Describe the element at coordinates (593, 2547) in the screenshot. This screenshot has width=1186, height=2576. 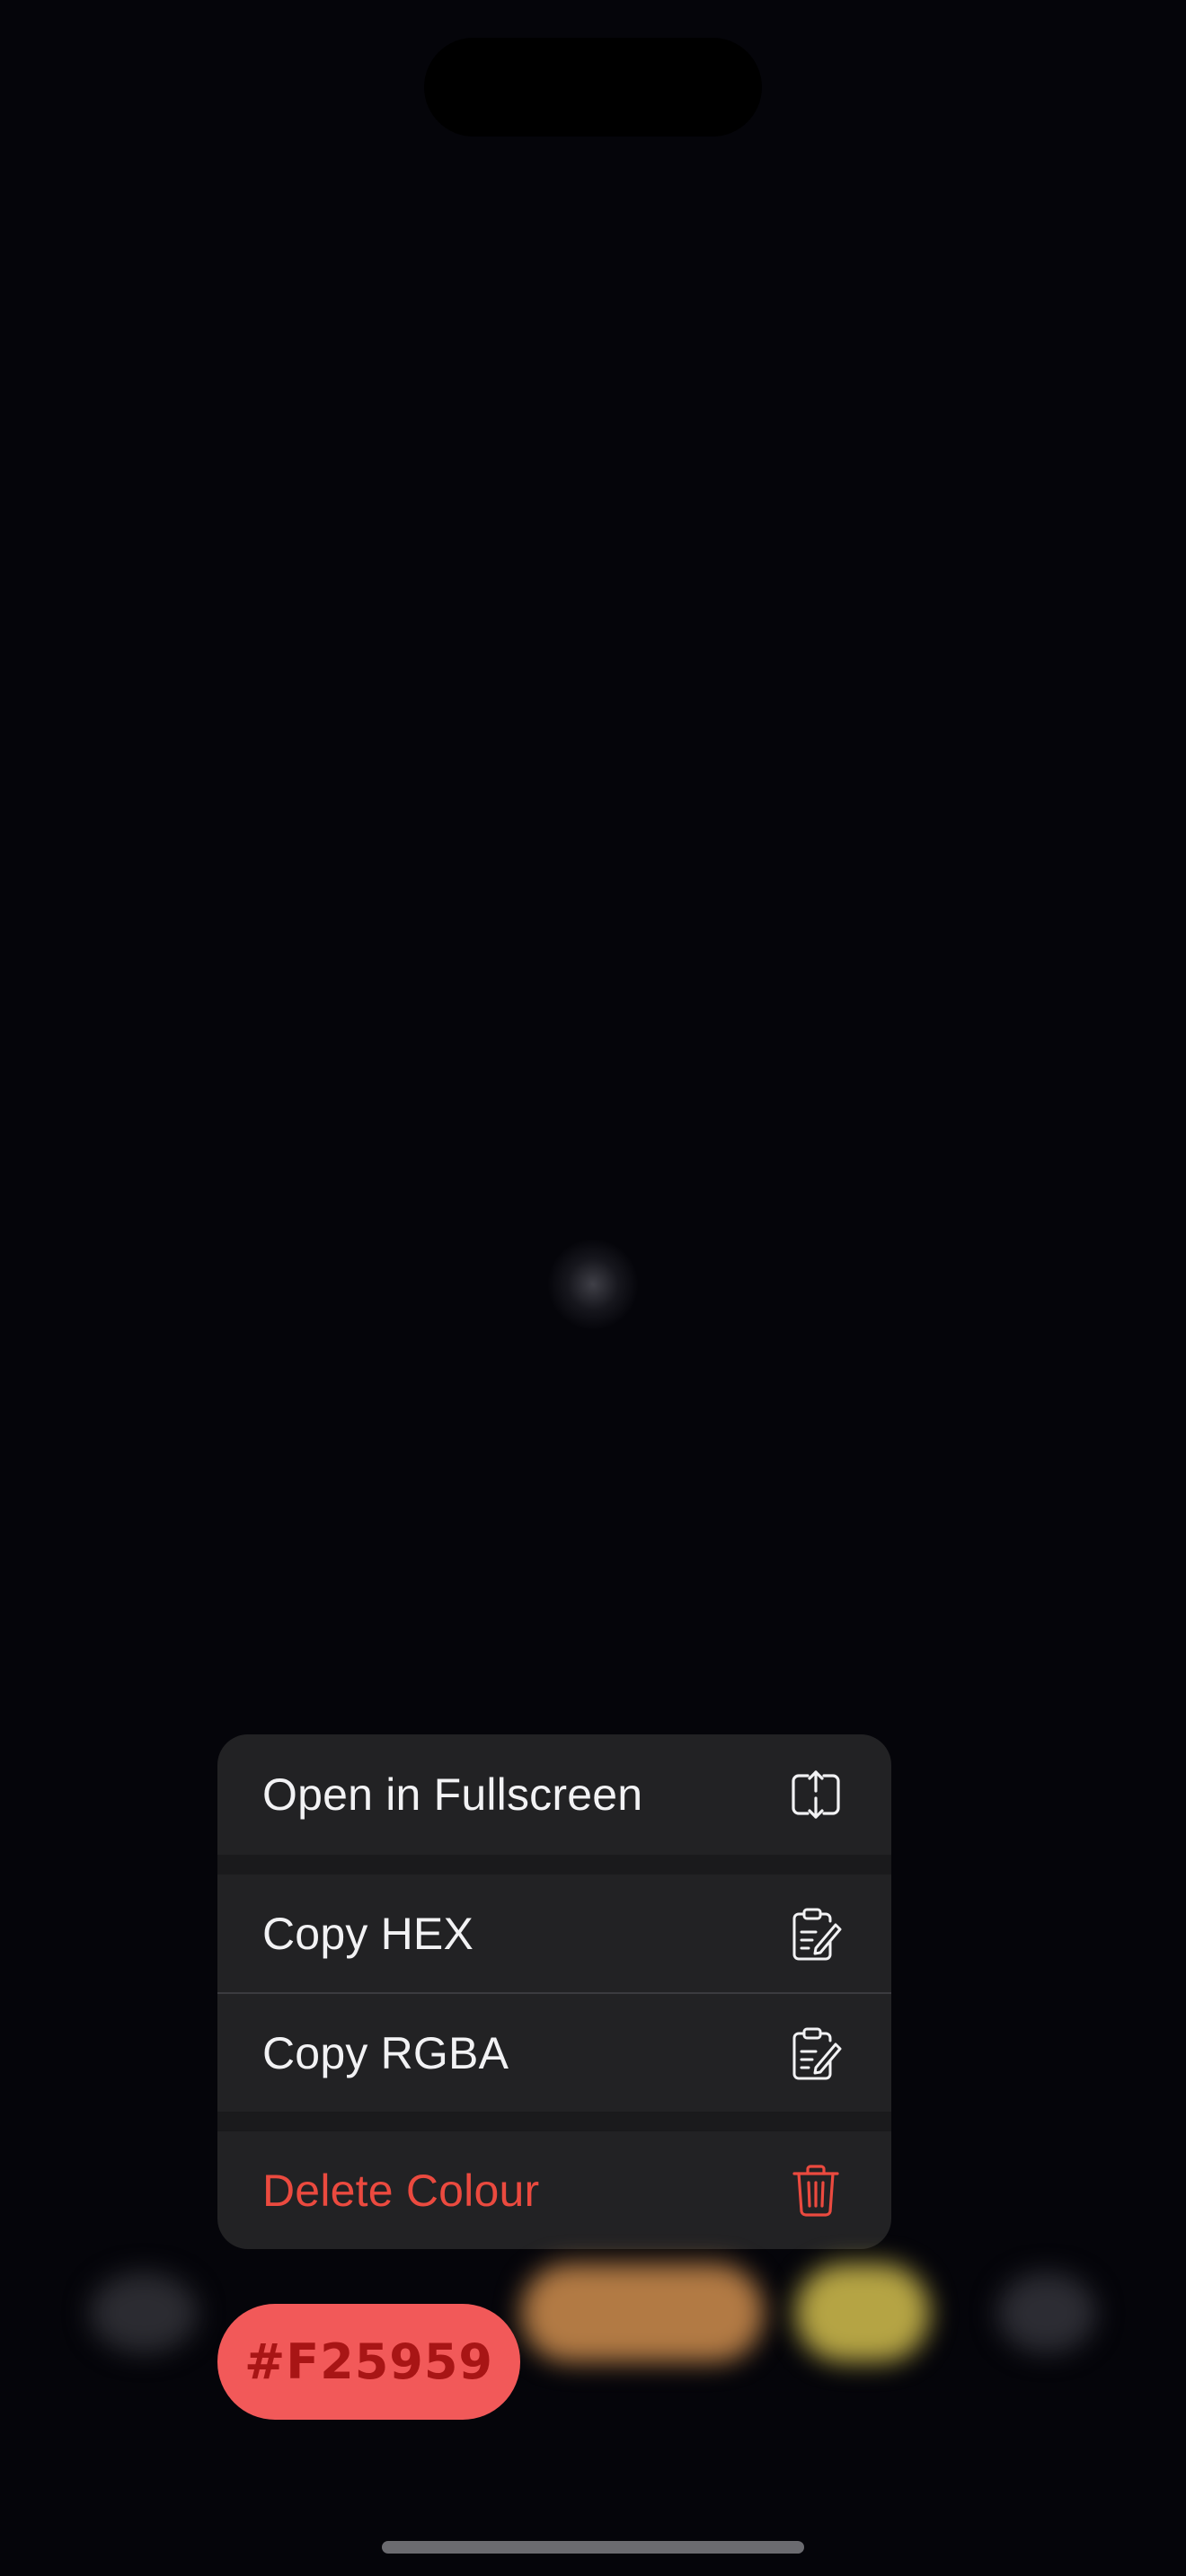
I see `home-indicator` at that location.